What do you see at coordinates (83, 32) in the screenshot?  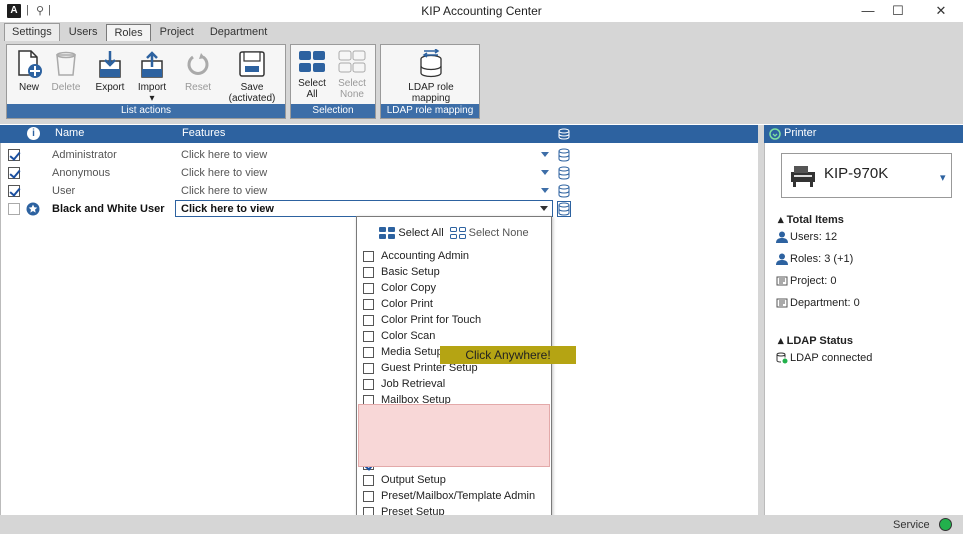 I see `tab-users: Users` at bounding box center [83, 32].